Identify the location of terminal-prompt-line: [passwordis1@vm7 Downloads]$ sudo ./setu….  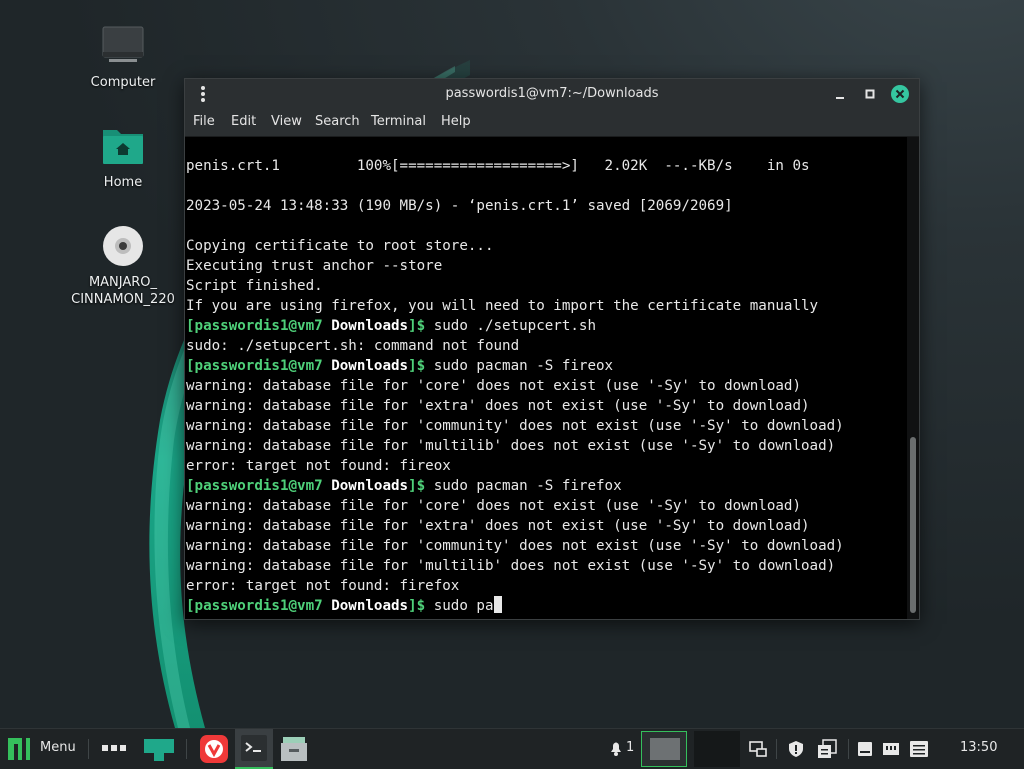
(515, 326).